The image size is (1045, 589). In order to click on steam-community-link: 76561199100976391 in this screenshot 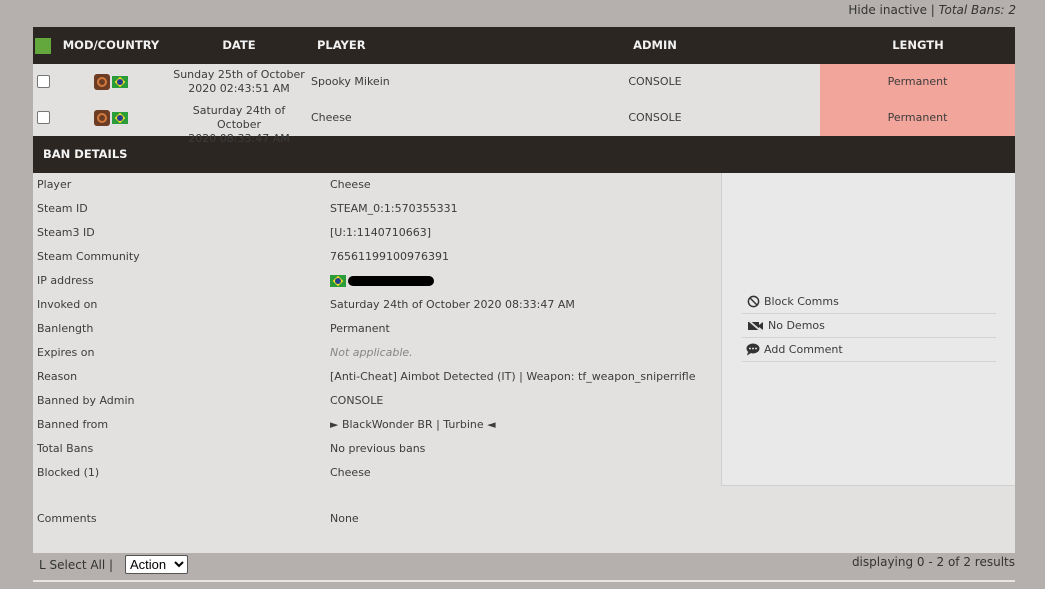, I will do `click(389, 257)`.